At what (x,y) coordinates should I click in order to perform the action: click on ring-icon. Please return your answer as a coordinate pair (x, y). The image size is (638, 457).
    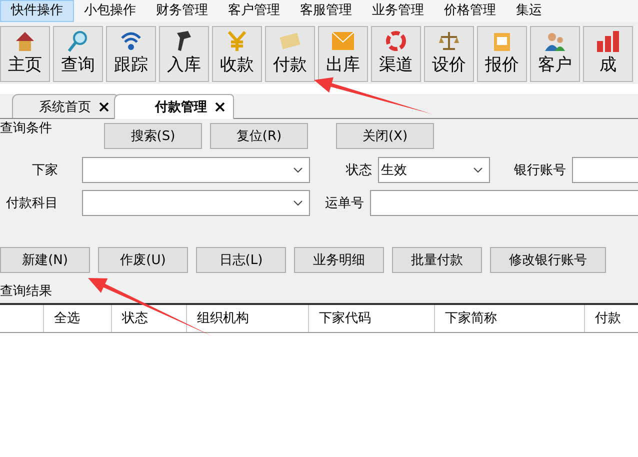
    Looking at the image, I should click on (396, 41).